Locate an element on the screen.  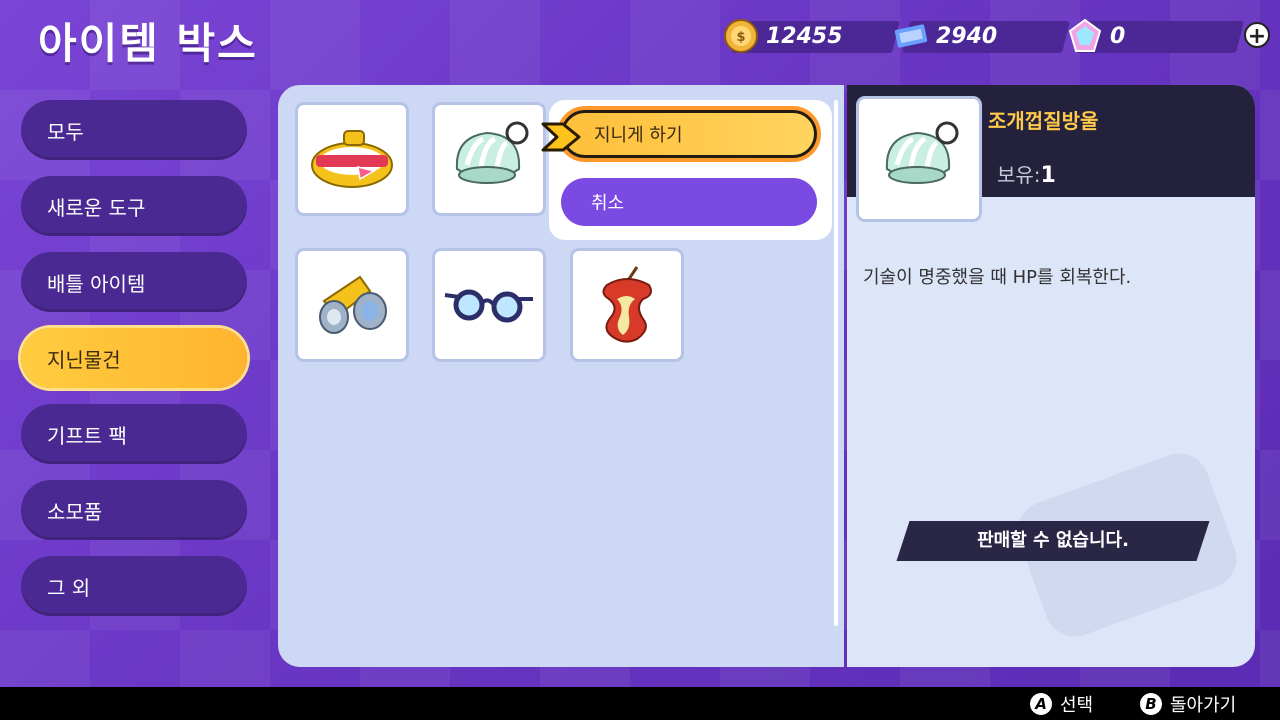
sidebar-item-battle-items: 배틀 아이템 is located at coordinates (134, 282).